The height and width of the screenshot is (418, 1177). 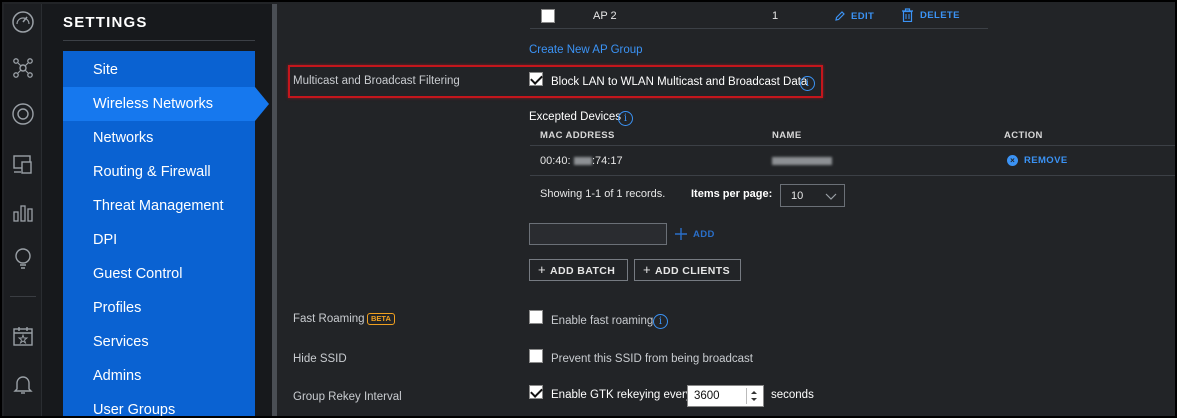 I want to click on nav-item-threat-management: Threat Management, so click(x=159, y=206).